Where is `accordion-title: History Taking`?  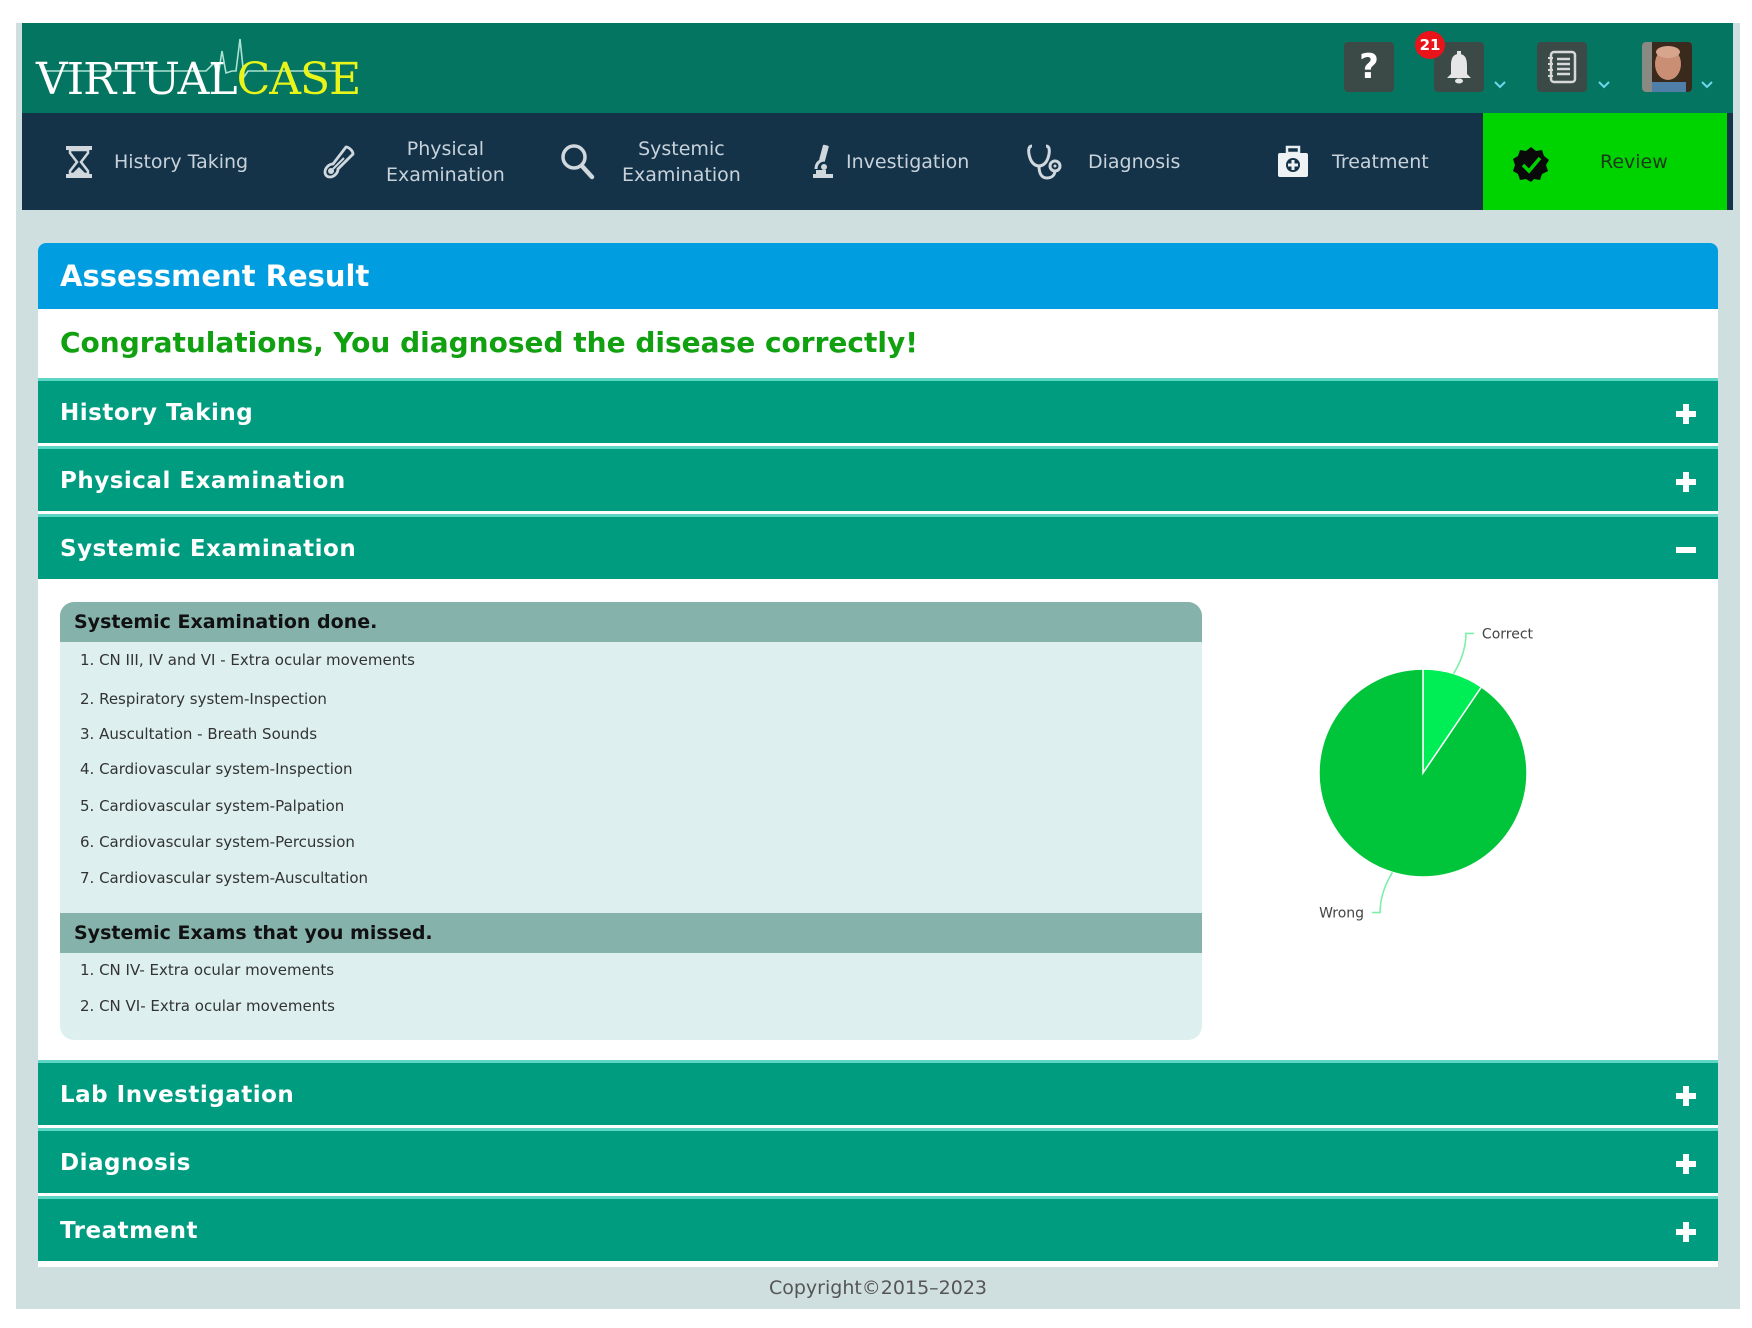
accordion-title: History Taking is located at coordinates (157, 413).